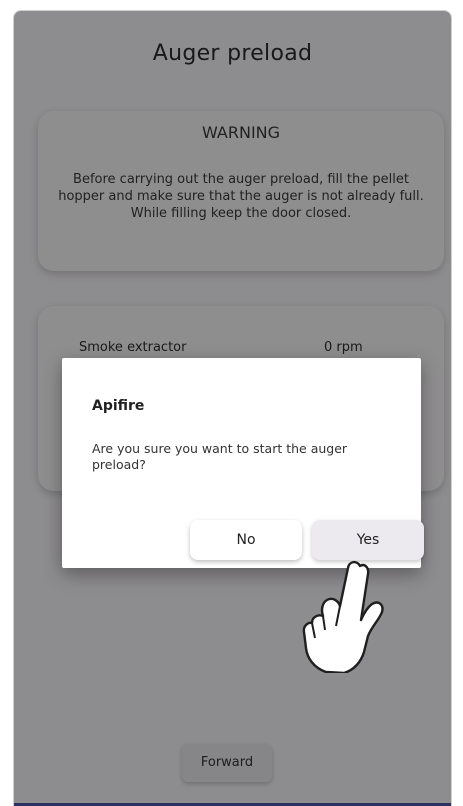 This screenshot has height=806, width=463. What do you see at coordinates (343, 616) in the screenshot?
I see `pointing-hand-icon` at bounding box center [343, 616].